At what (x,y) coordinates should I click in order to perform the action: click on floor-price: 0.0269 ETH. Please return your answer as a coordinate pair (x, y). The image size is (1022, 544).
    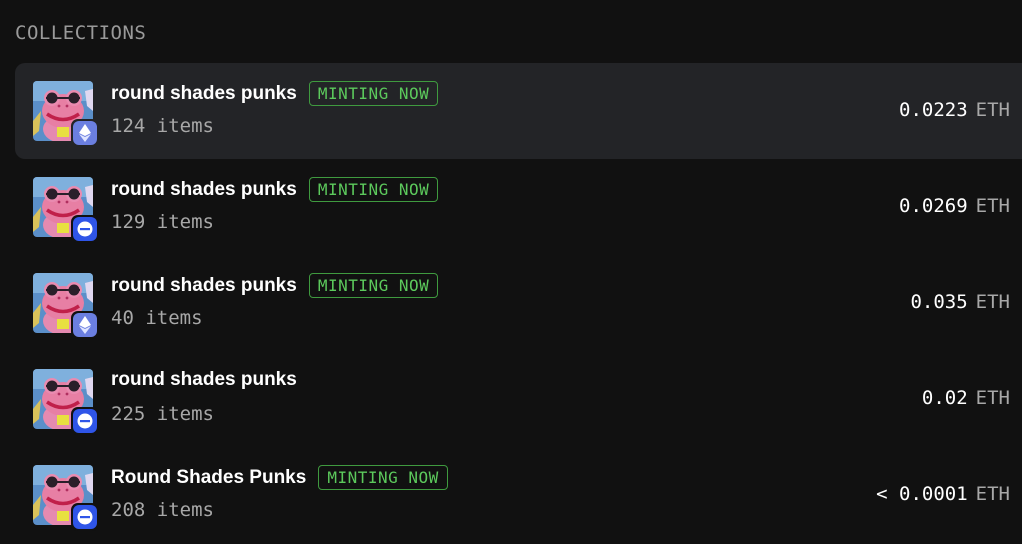
    Looking at the image, I should click on (954, 206).